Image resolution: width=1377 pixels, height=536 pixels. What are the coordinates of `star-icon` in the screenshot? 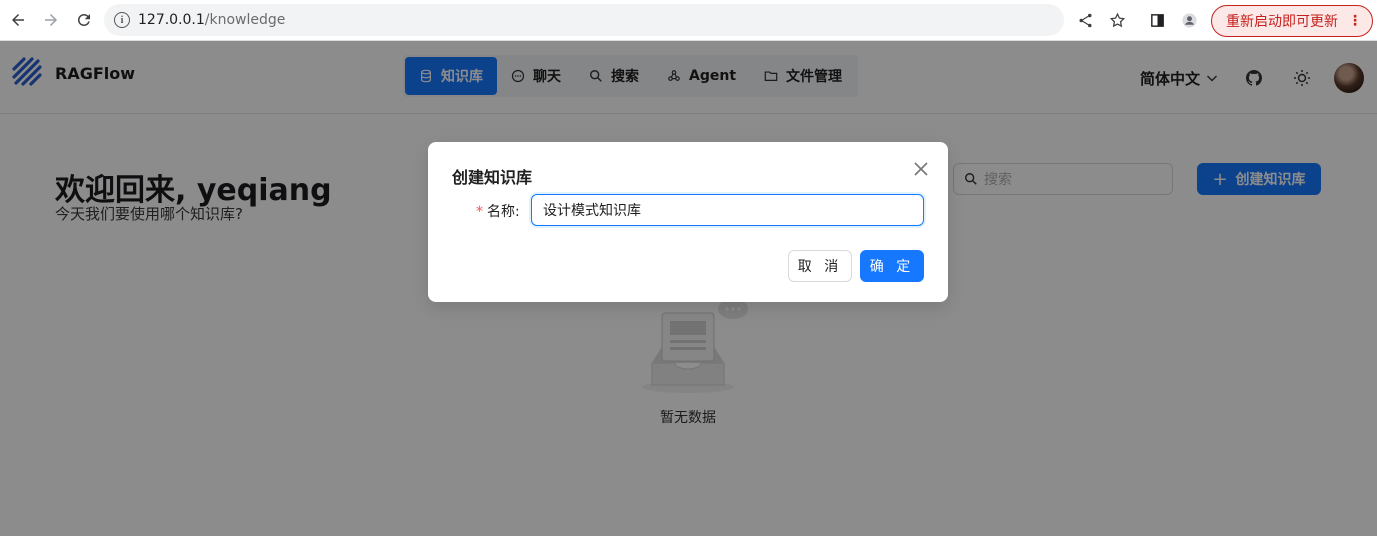 It's located at (1117, 20).